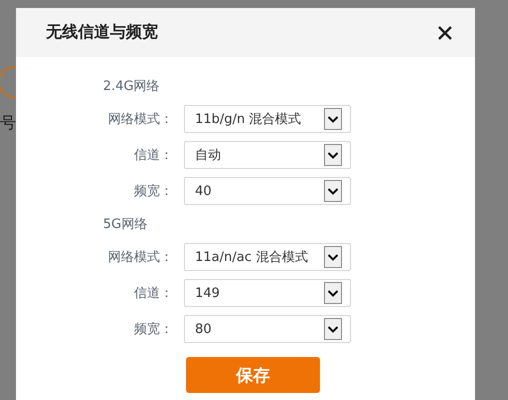 The width and height of the screenshot is (508, 400). I want to click on dialog-title: 无线信道与频宽, so click(102, 32).